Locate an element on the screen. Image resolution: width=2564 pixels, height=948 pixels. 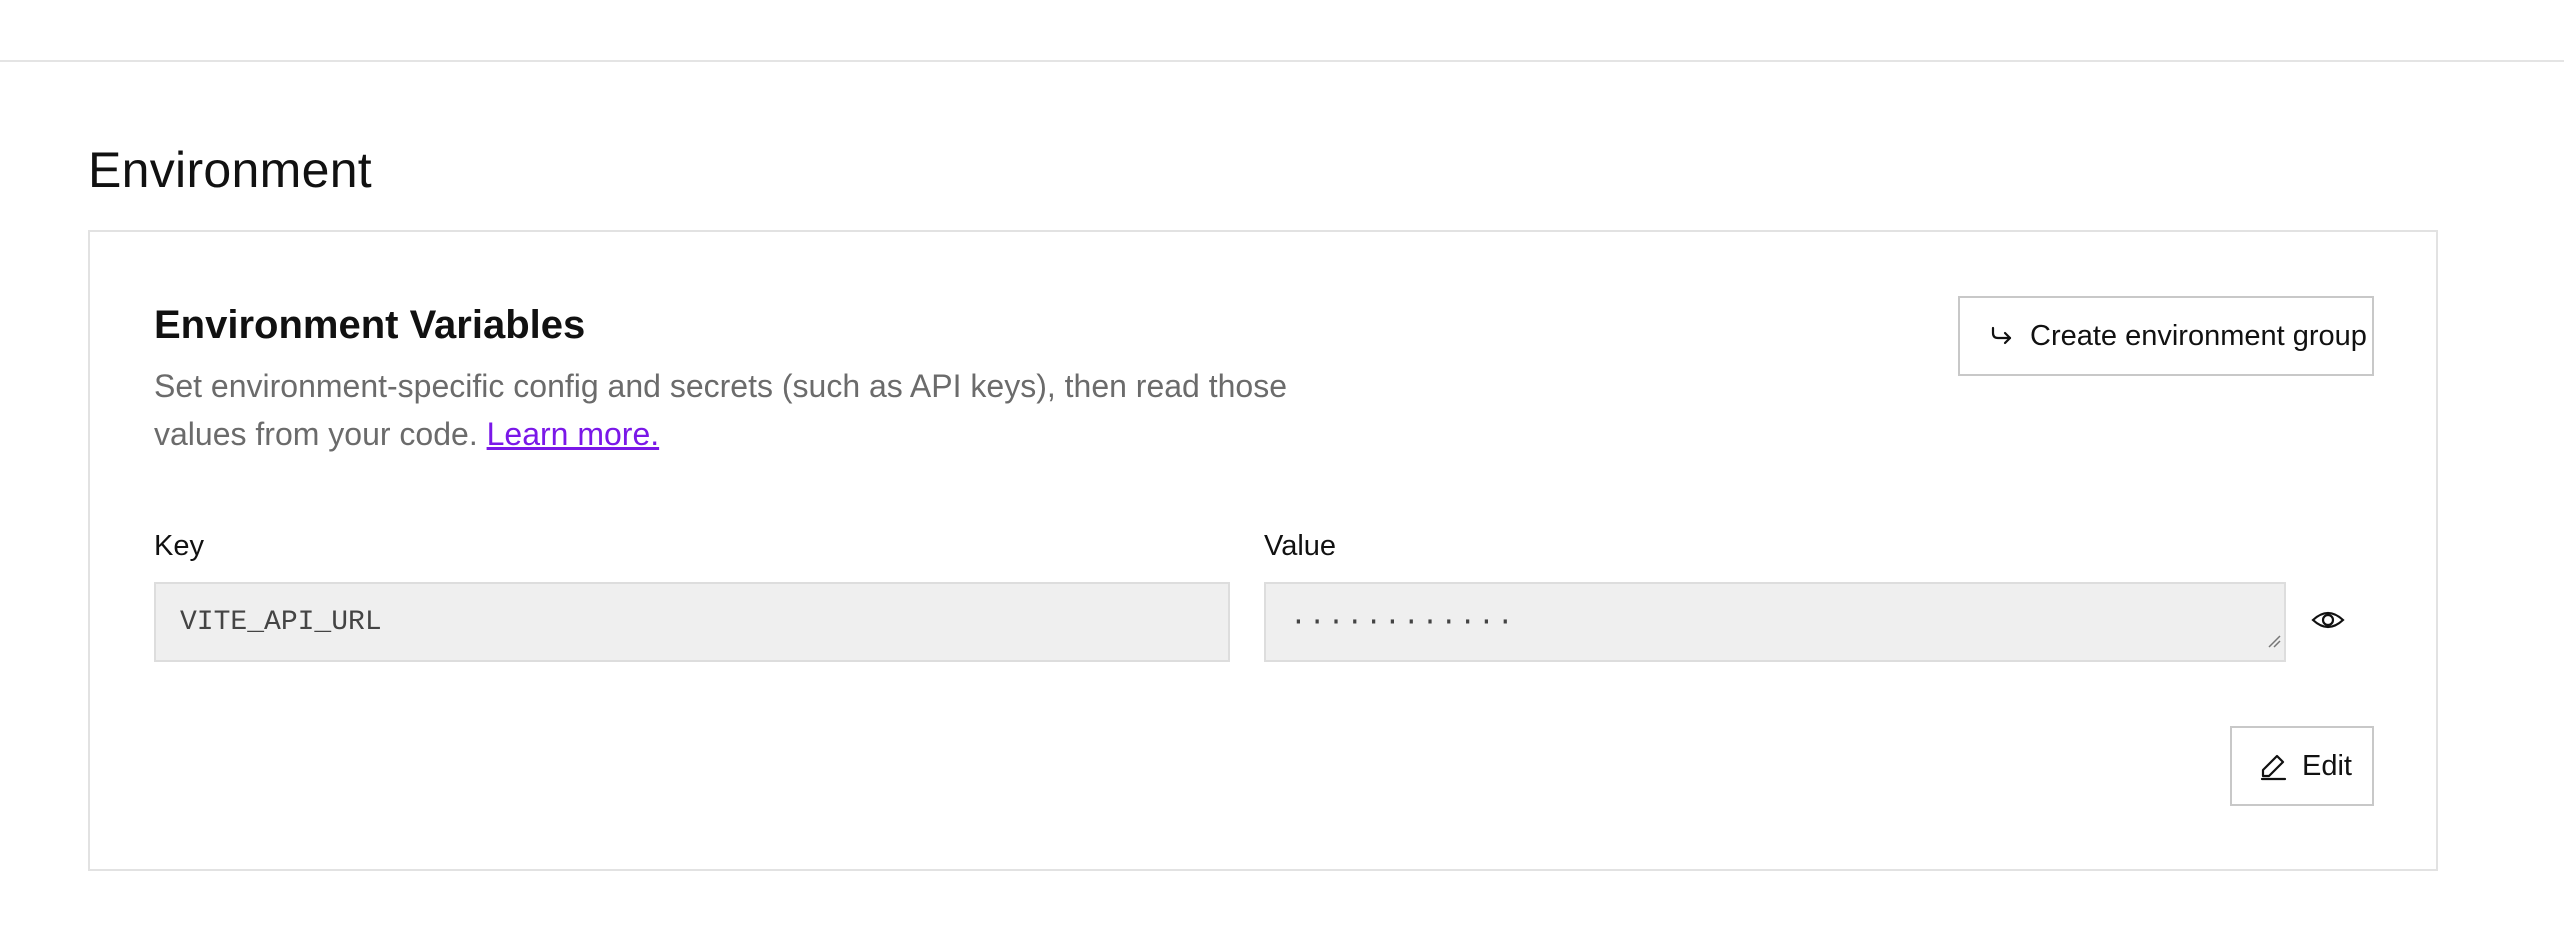
key-input: VITE_API_URL is located at coordinates (692, 622).